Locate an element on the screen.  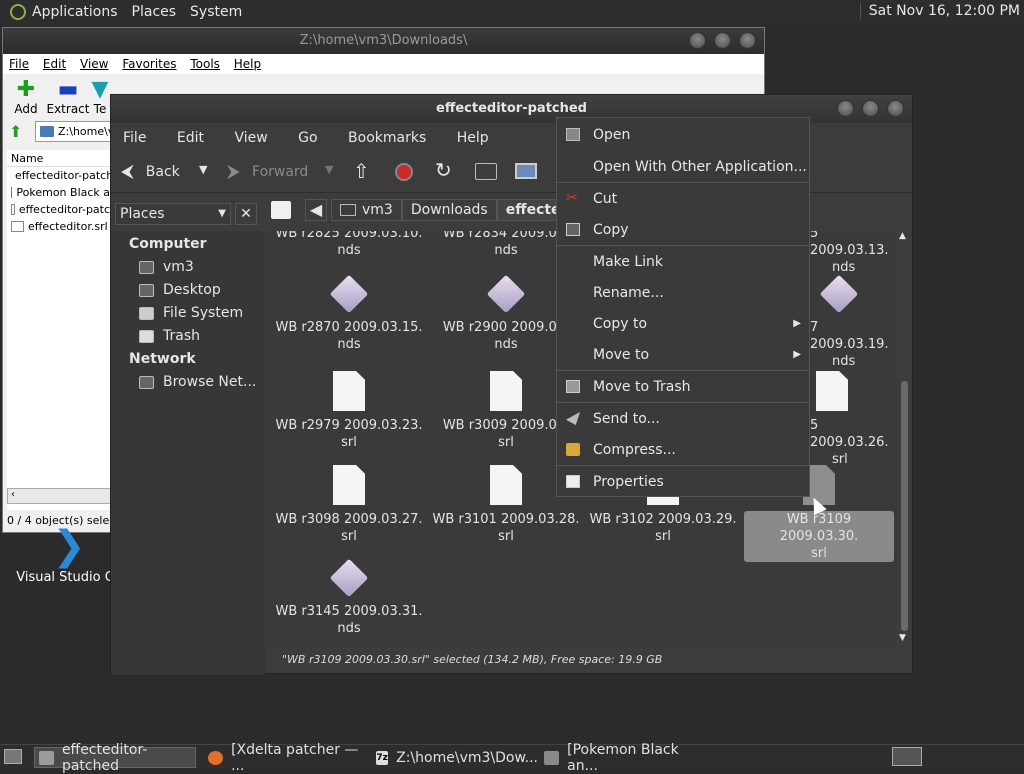
menu-item-copy-to: Copy to ▶ is located at coordinates (683, 324).